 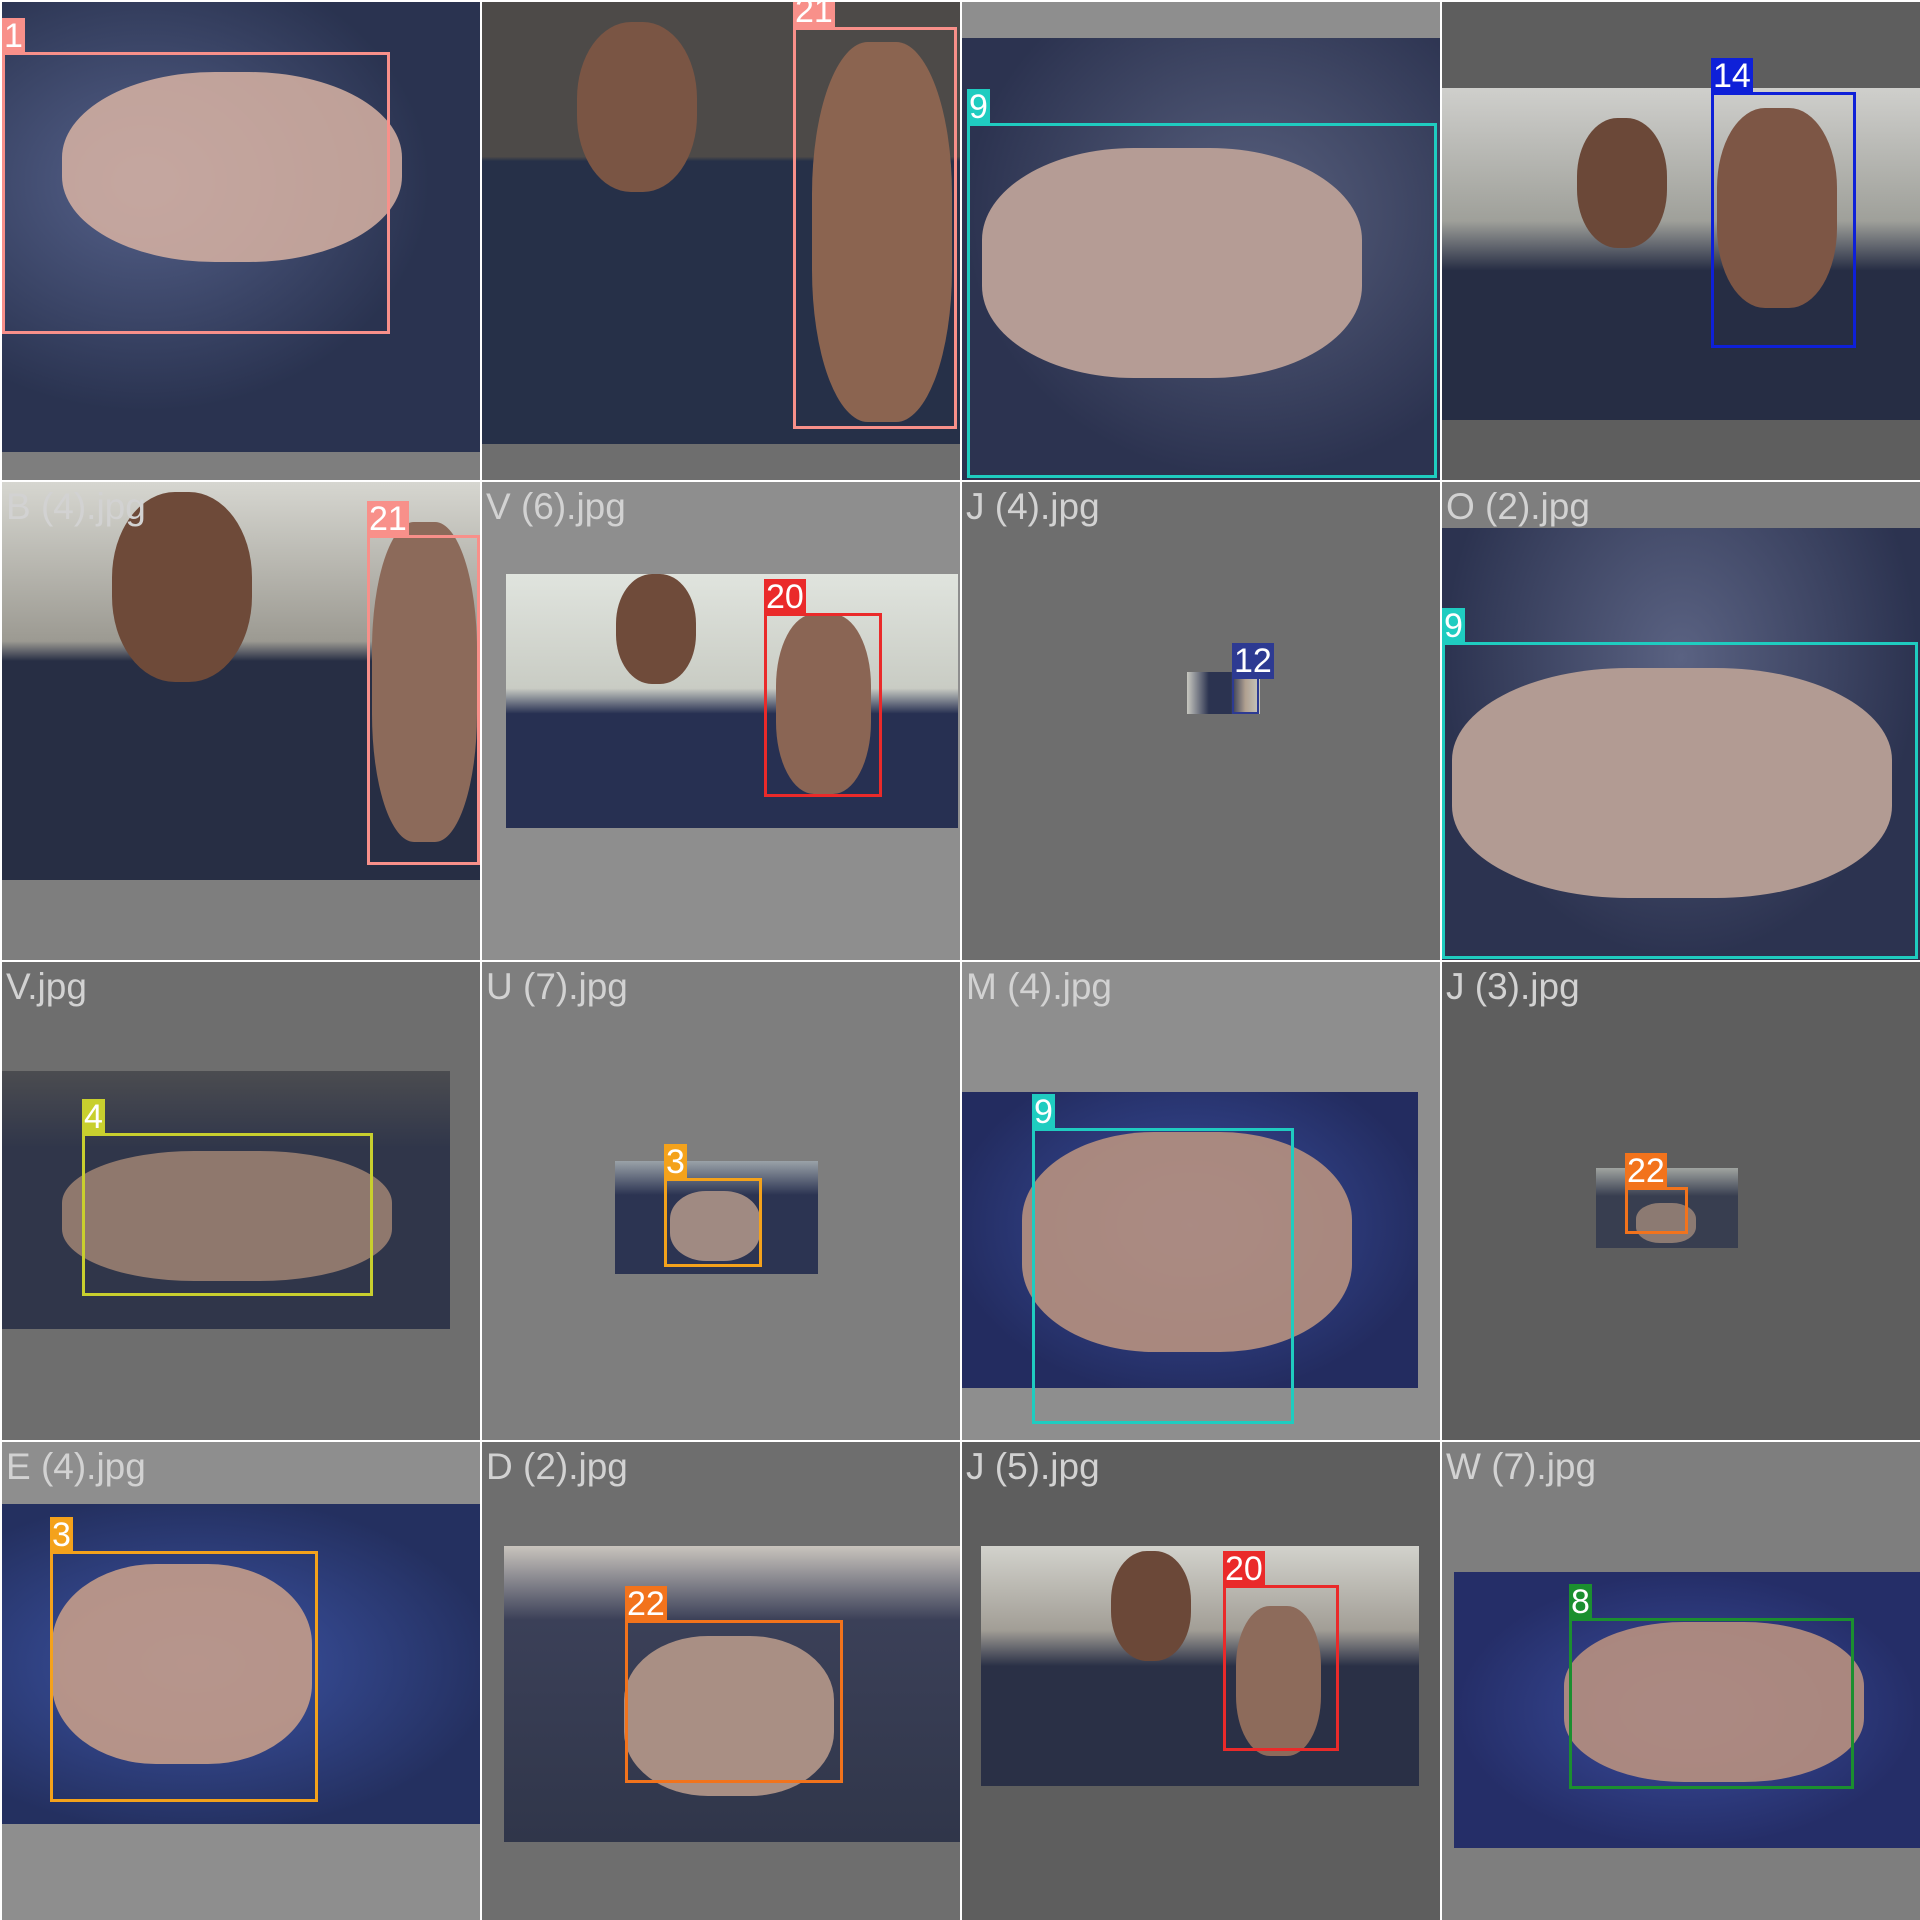 I want to click on mosaic-tile: W (7).jpg 8, so click(x=1681, y=1681).